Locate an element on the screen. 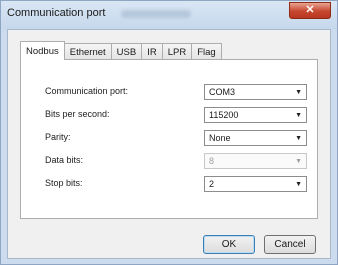 Image resolution: width=338 pixels, height=265 pixels. close-icon: ✕ is located at coordinates (310, 10).